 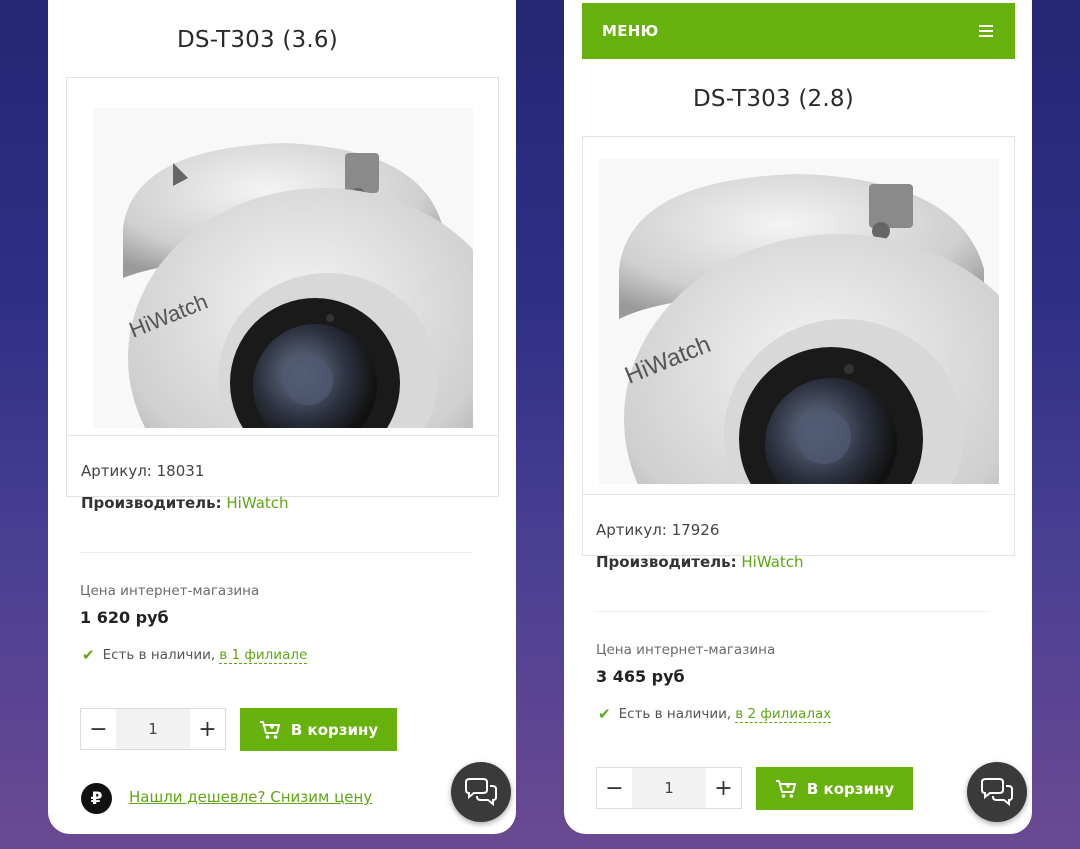 I want to click on article-value: 18031, so click(x=180, y=471).